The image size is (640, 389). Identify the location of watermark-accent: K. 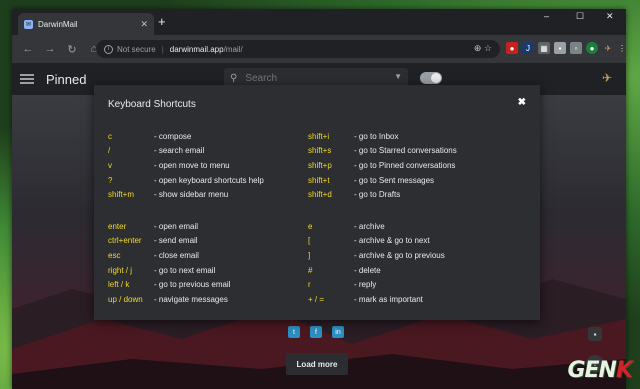
(624, 370).